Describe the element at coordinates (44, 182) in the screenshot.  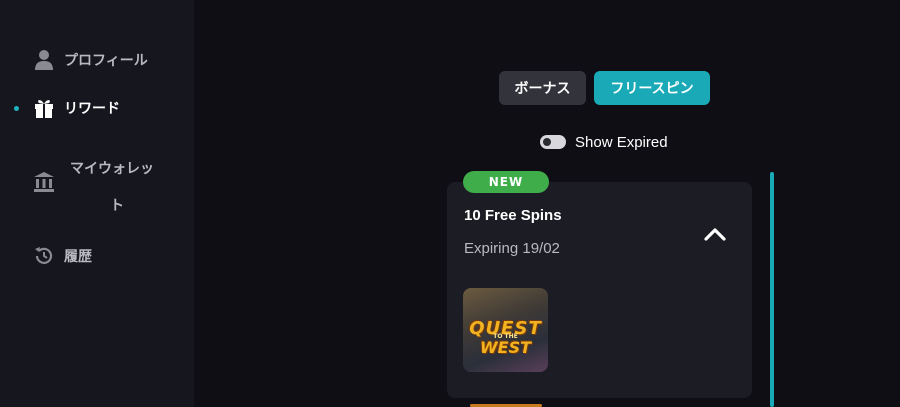
I see `bank-icon` at that location.